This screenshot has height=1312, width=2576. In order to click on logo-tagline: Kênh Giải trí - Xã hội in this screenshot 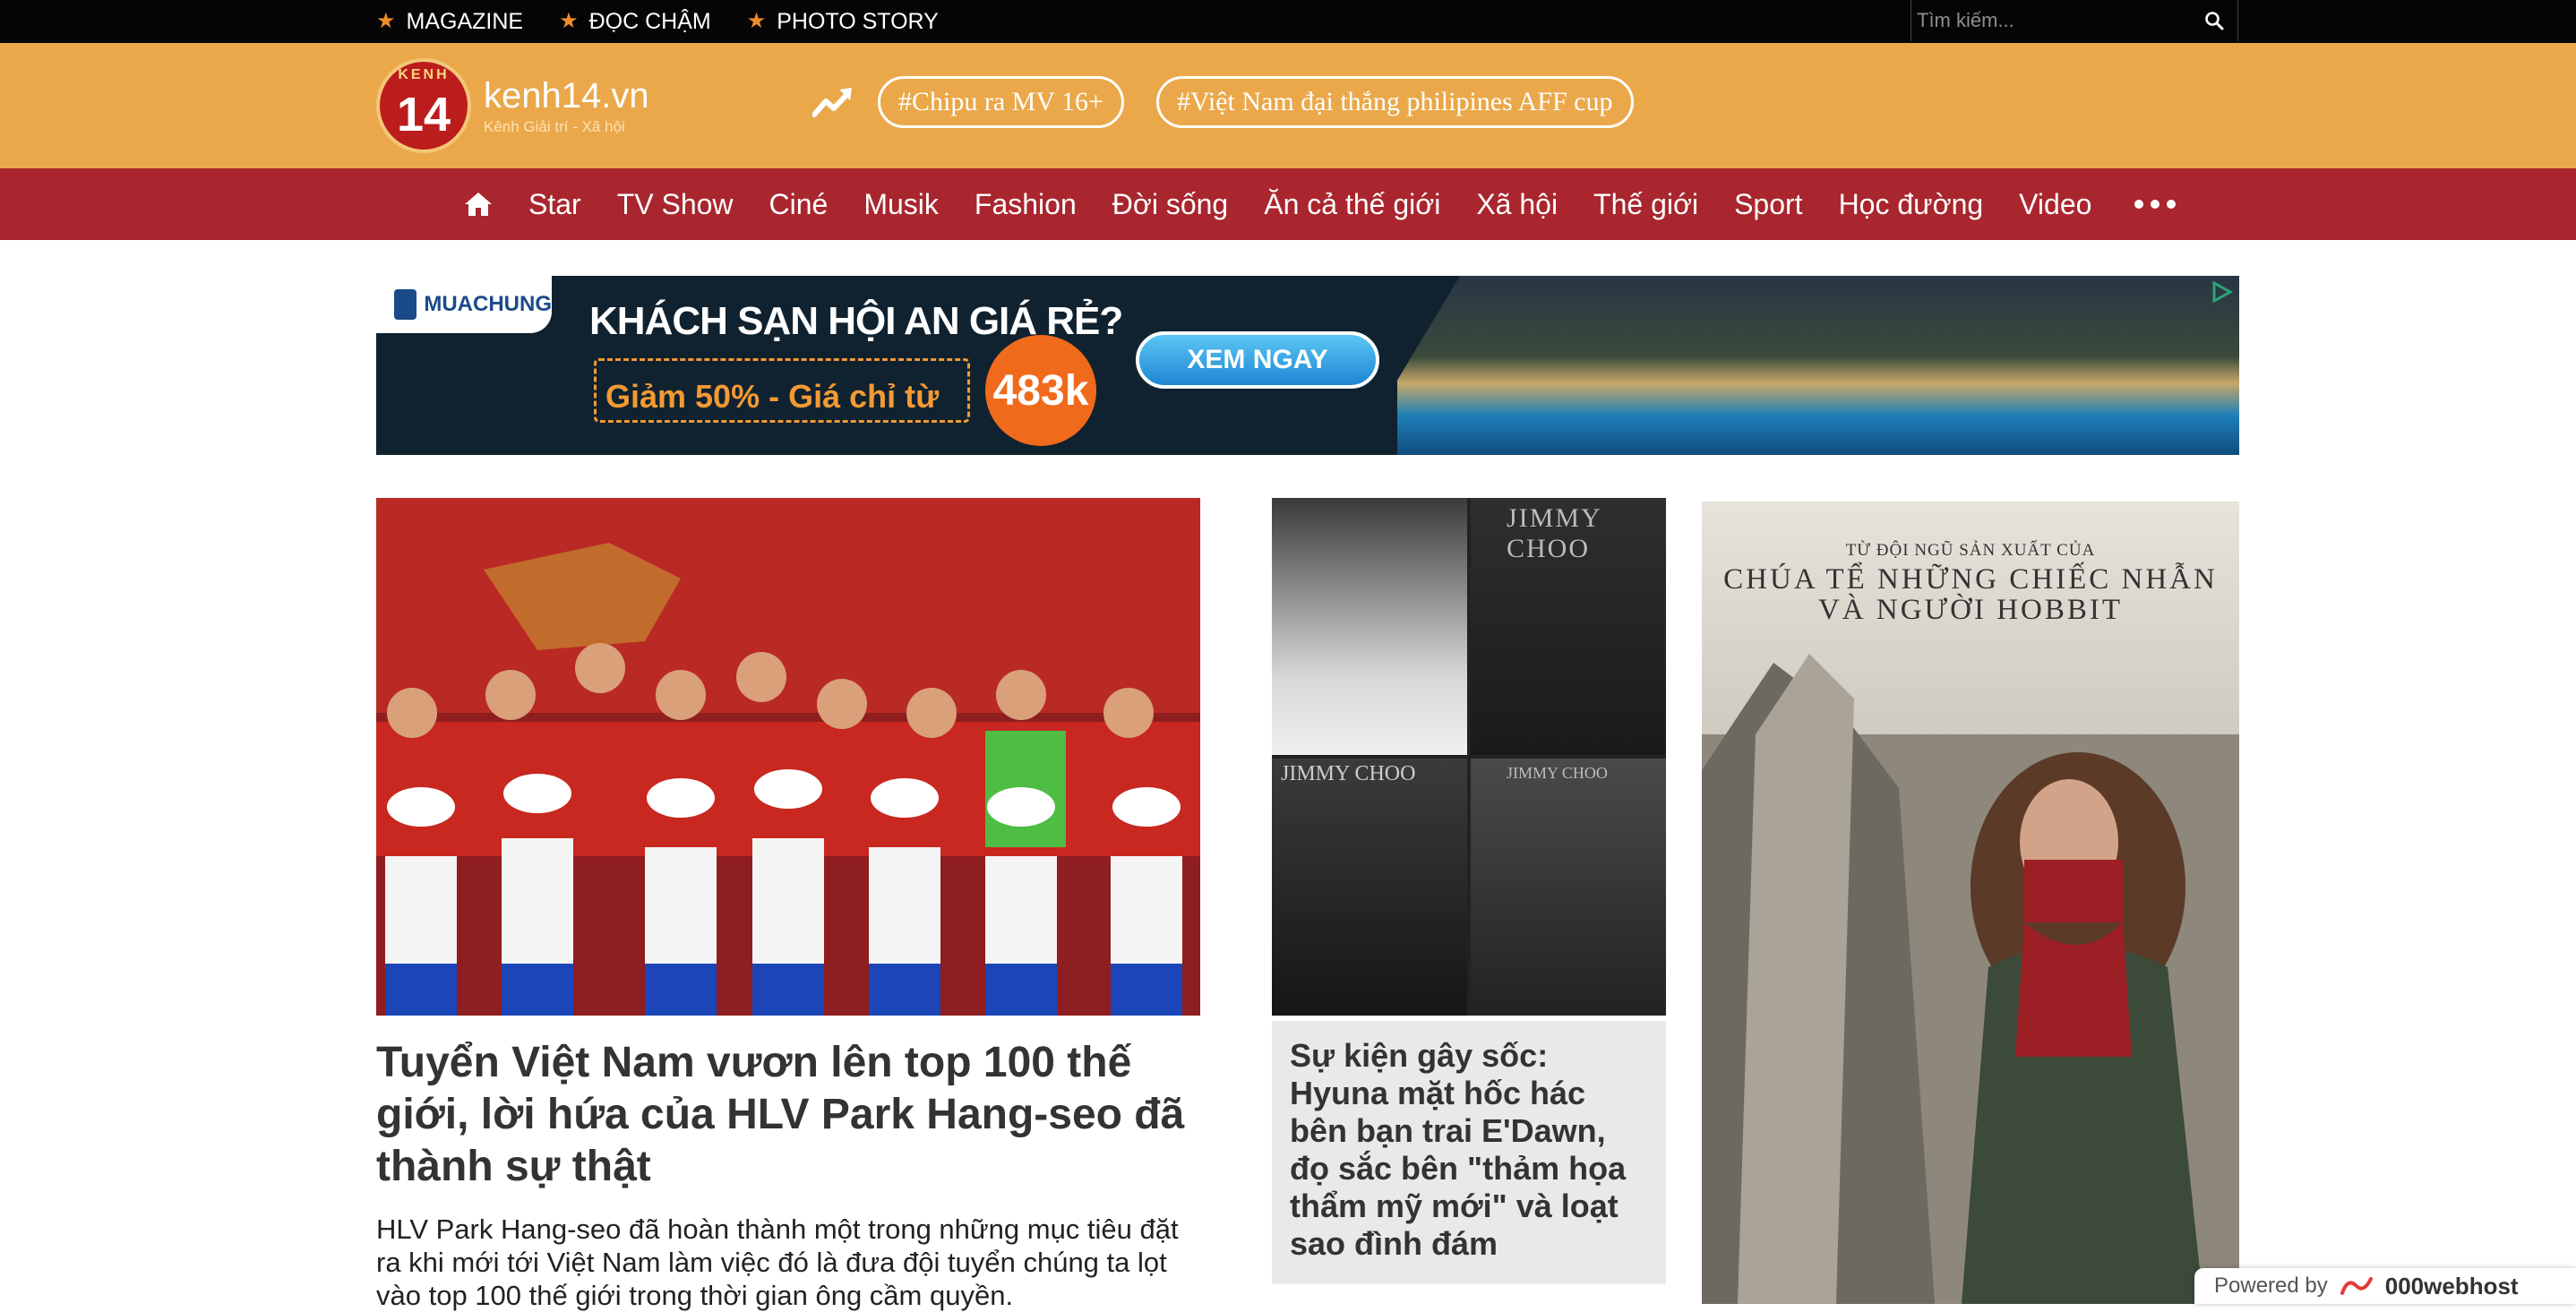, I will do `click(554, 126)`.